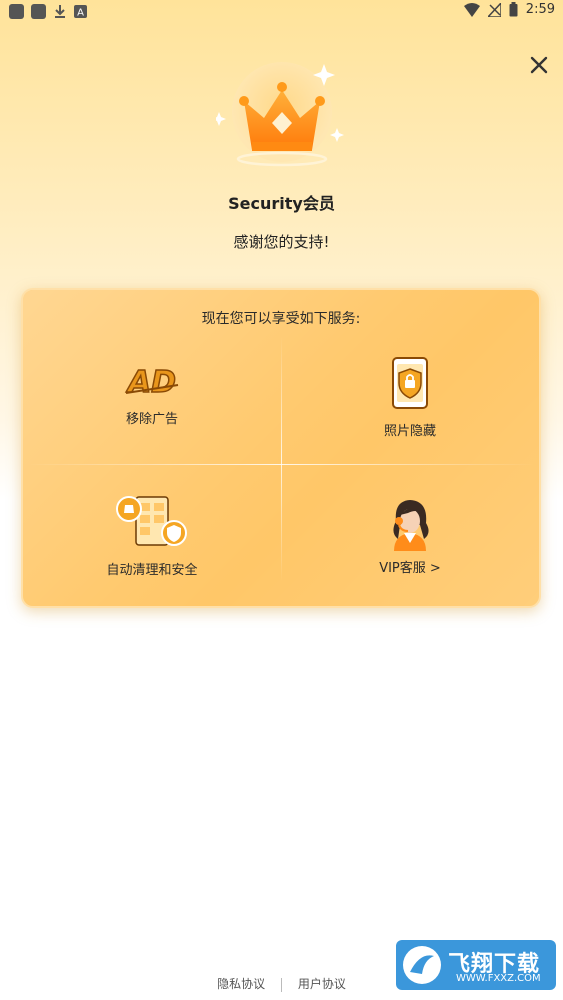  Describe the element at coordinates (151, 521) in the screenshot. I see `clean-security-icon` at that location.